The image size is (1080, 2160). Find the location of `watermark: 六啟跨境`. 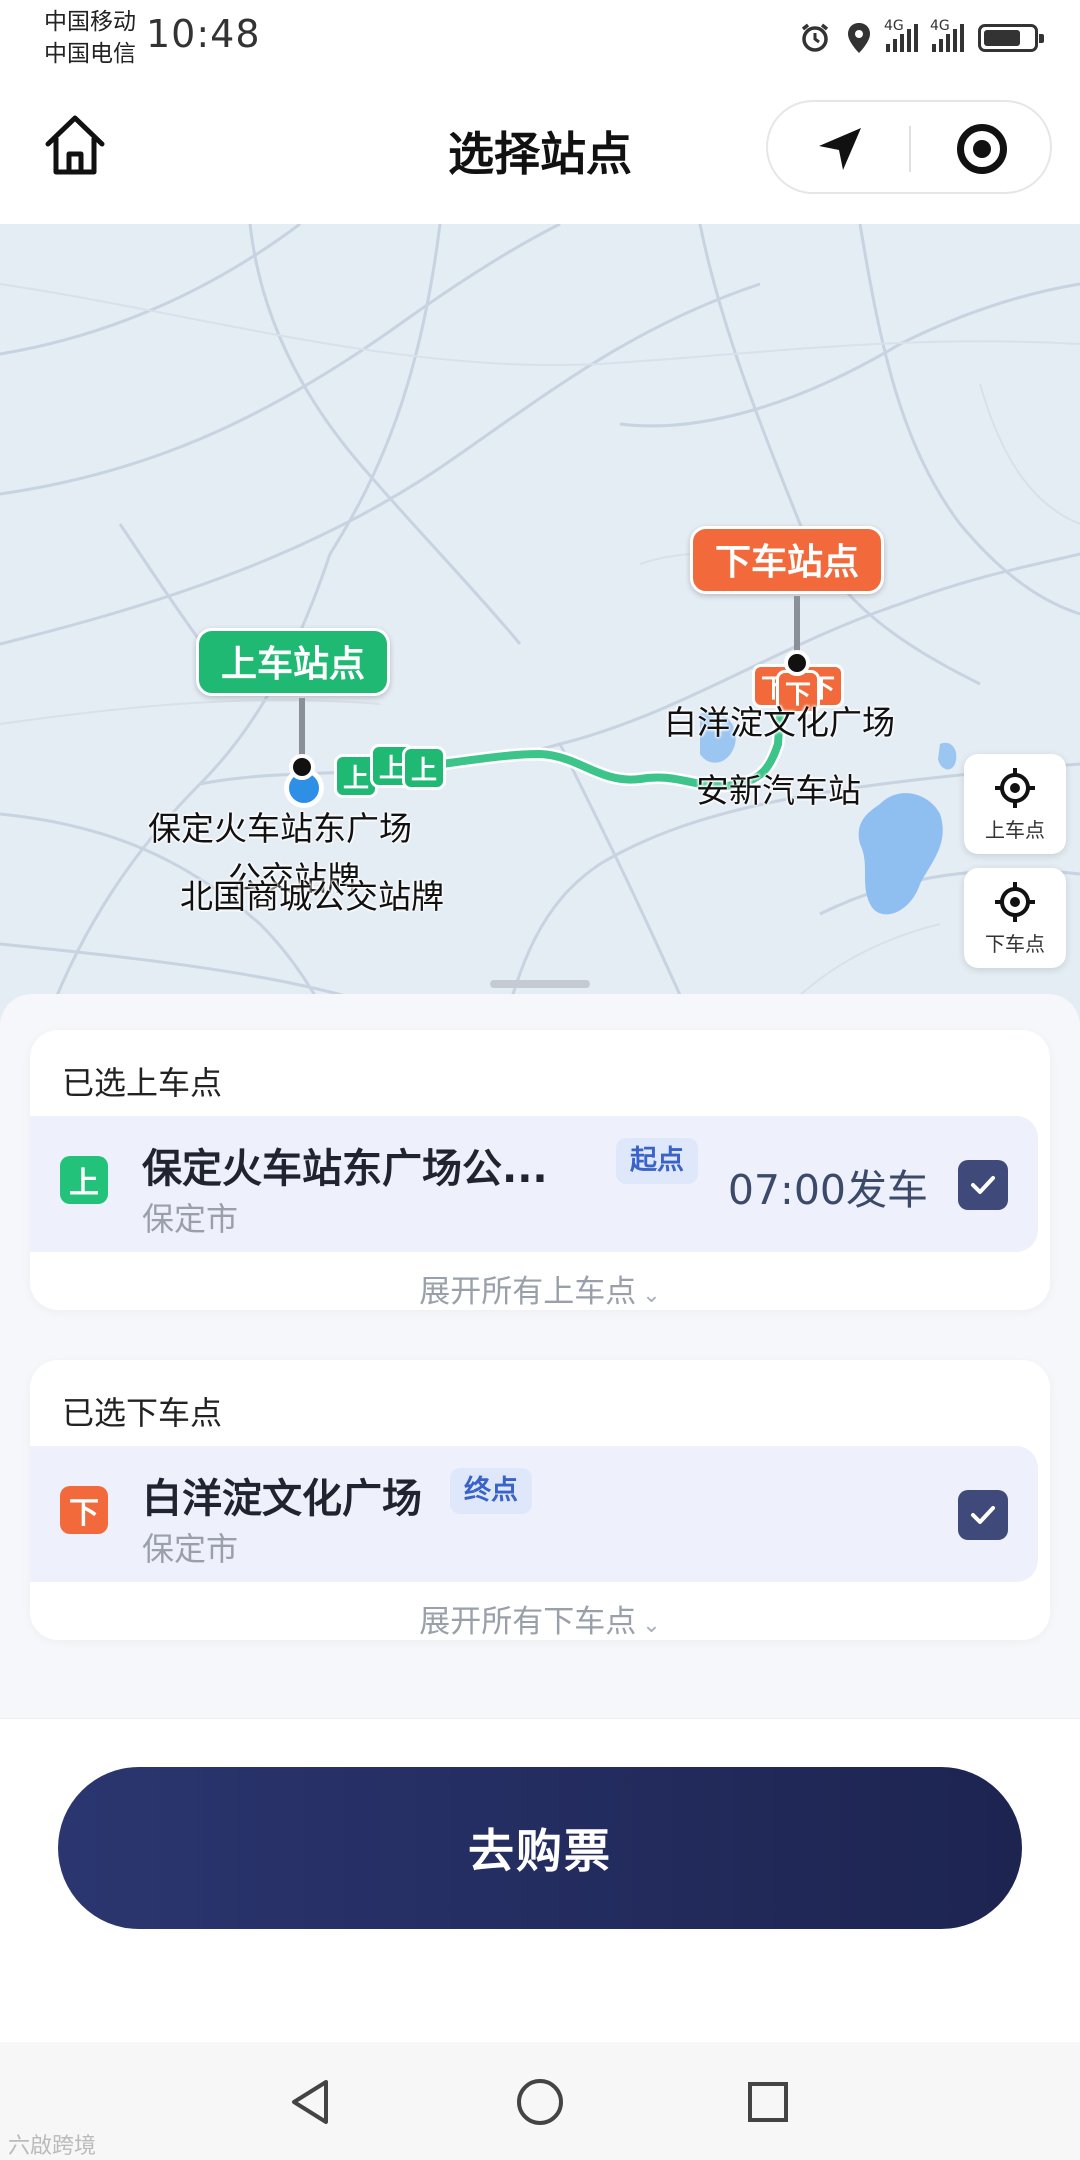

watermark: 六啟跨境 is located at coordinates (52, 2146).